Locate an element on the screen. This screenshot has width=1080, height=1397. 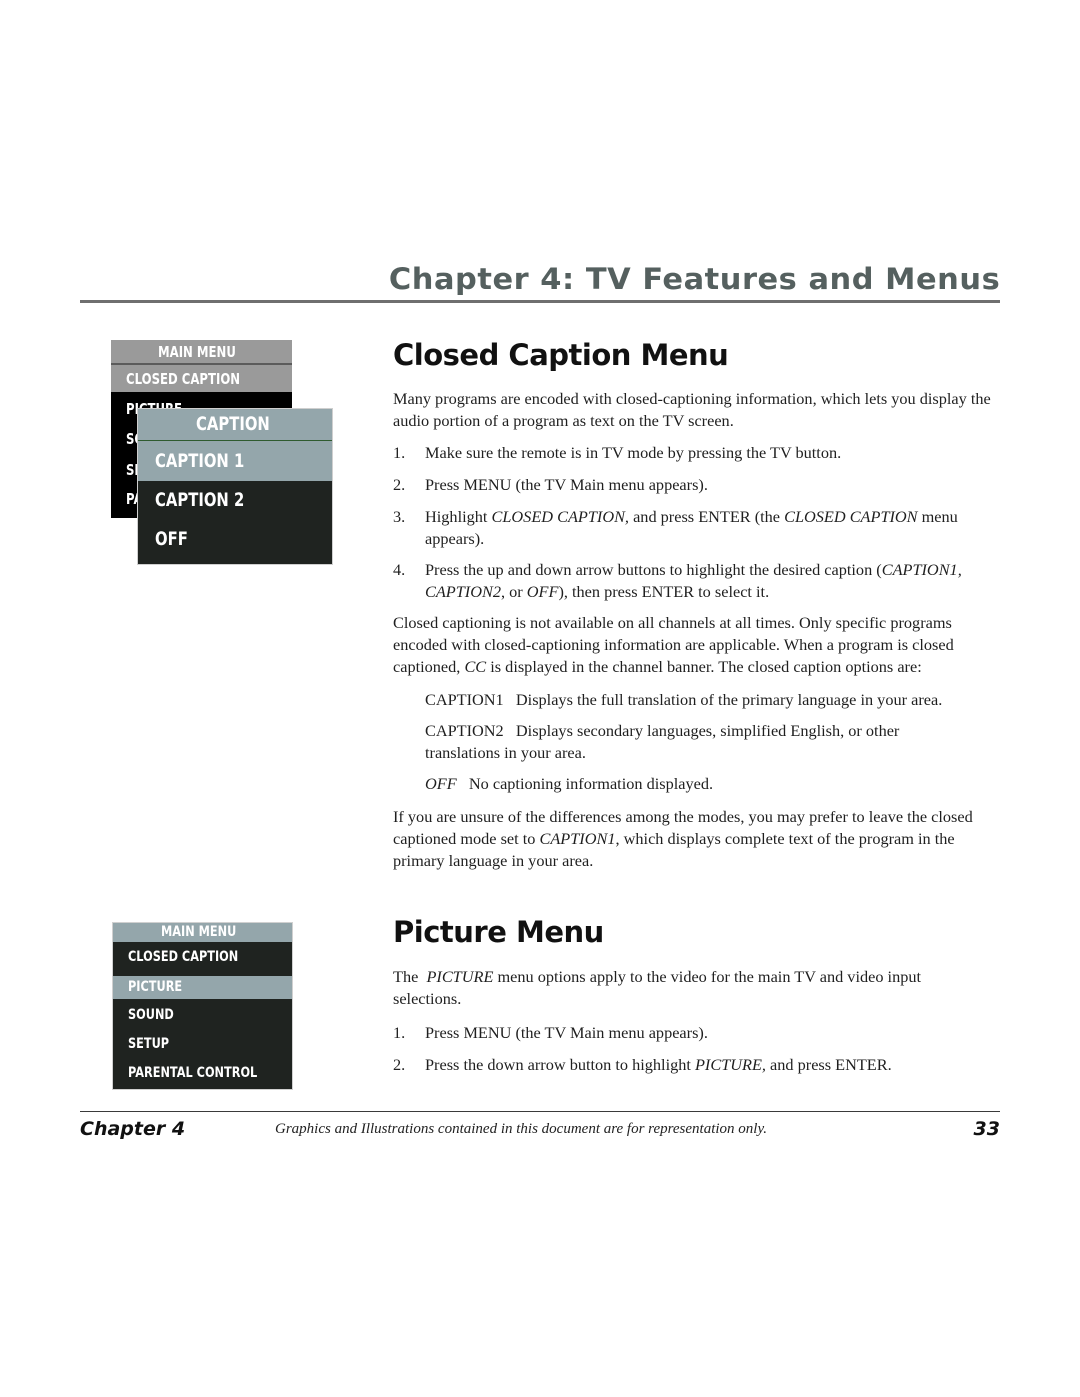
page-number: 33 is located at coordinates (986, 1129).